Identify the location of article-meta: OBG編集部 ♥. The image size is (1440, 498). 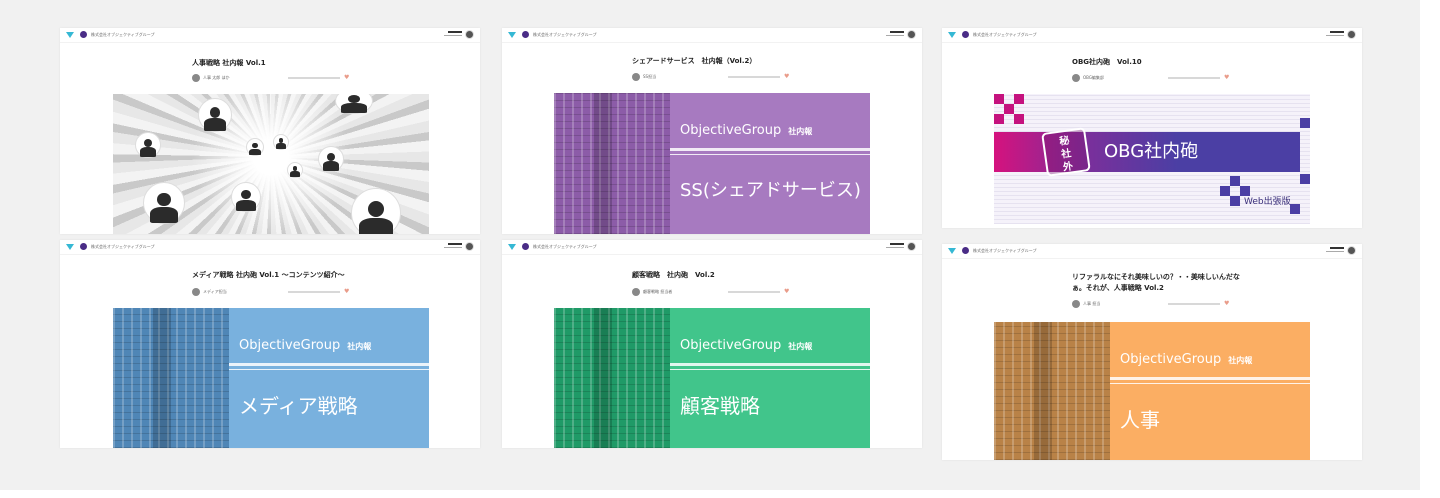
(1167, 78).